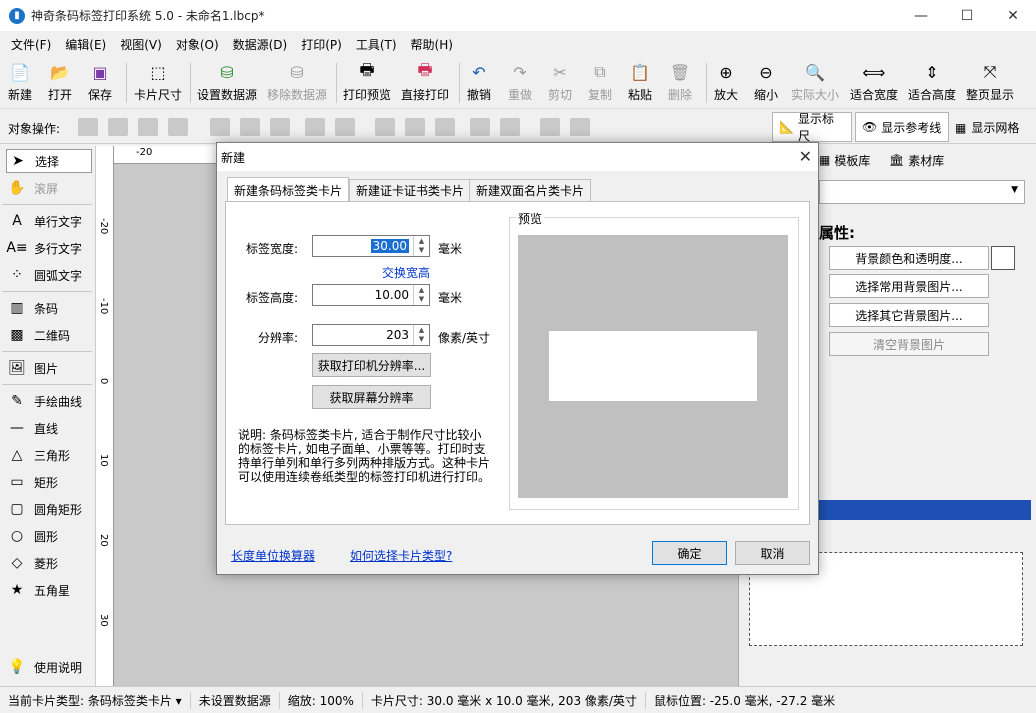 This screenshot has width=1036, height=713. Describe the element at coordinates (49, 563) in the screenshot. I see `tool-diamond: ◇ 菱形` at that location.